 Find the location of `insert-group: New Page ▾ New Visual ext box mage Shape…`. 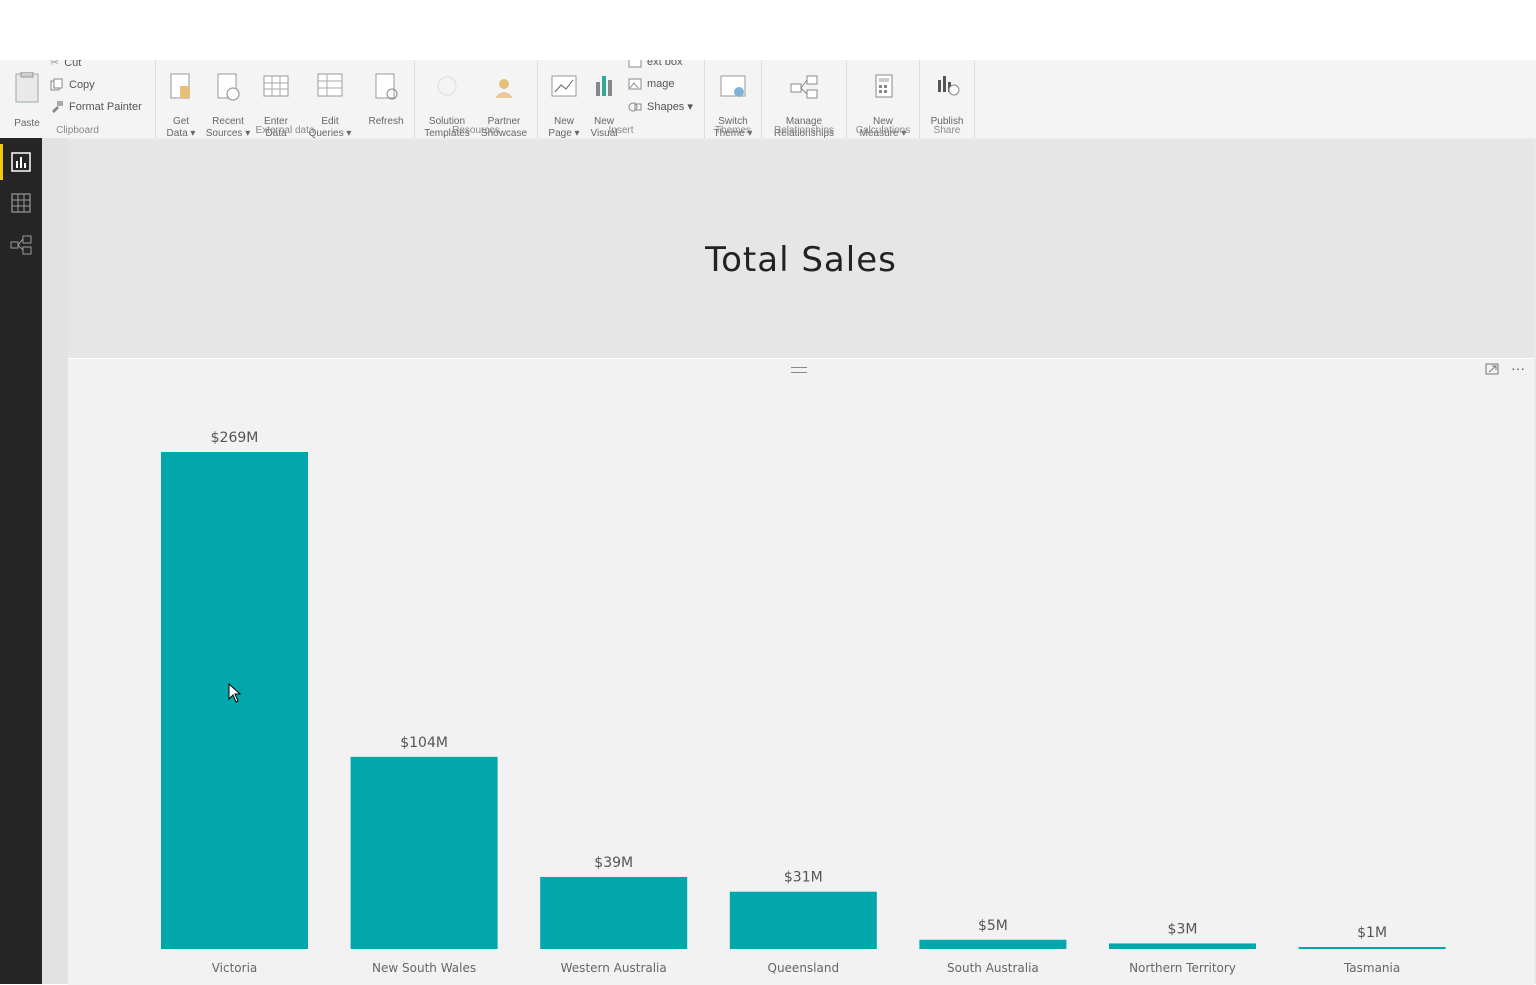

insert-group: New Page ▾ New Visual ext box mage Shape… is located at coordinates (621, 99).